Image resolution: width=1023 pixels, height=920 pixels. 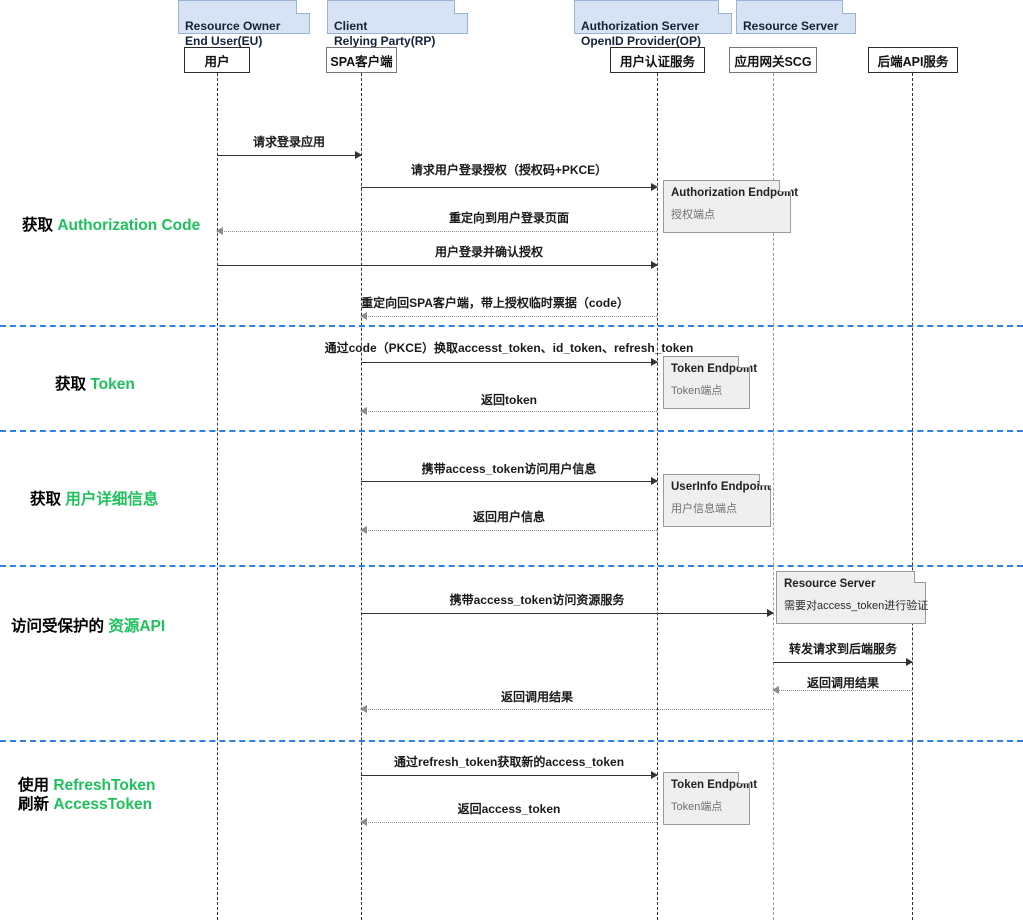 What do you see at coordinates (796, 17) in the screenshot?
I see `group-header-resource-server: Resource Server` at bounding box center [796, 17].